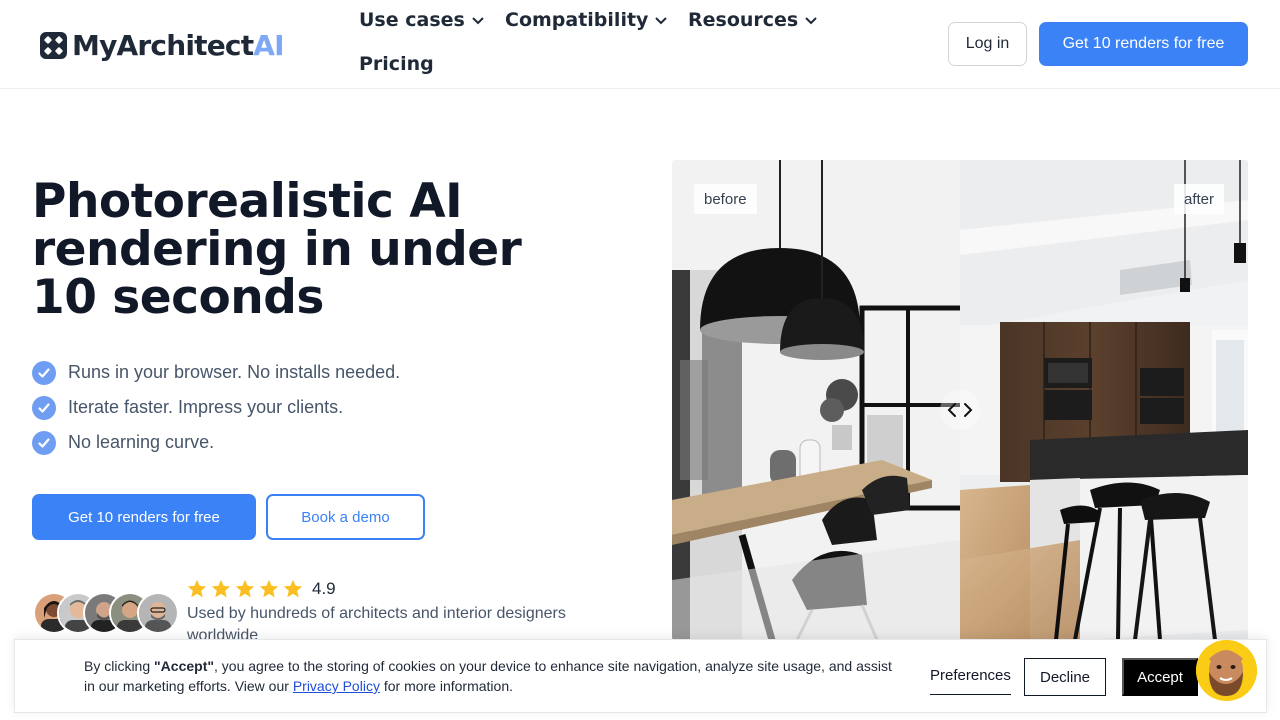  I want to click on nav-compatibility-label: Compatibility, so click(577, 20).